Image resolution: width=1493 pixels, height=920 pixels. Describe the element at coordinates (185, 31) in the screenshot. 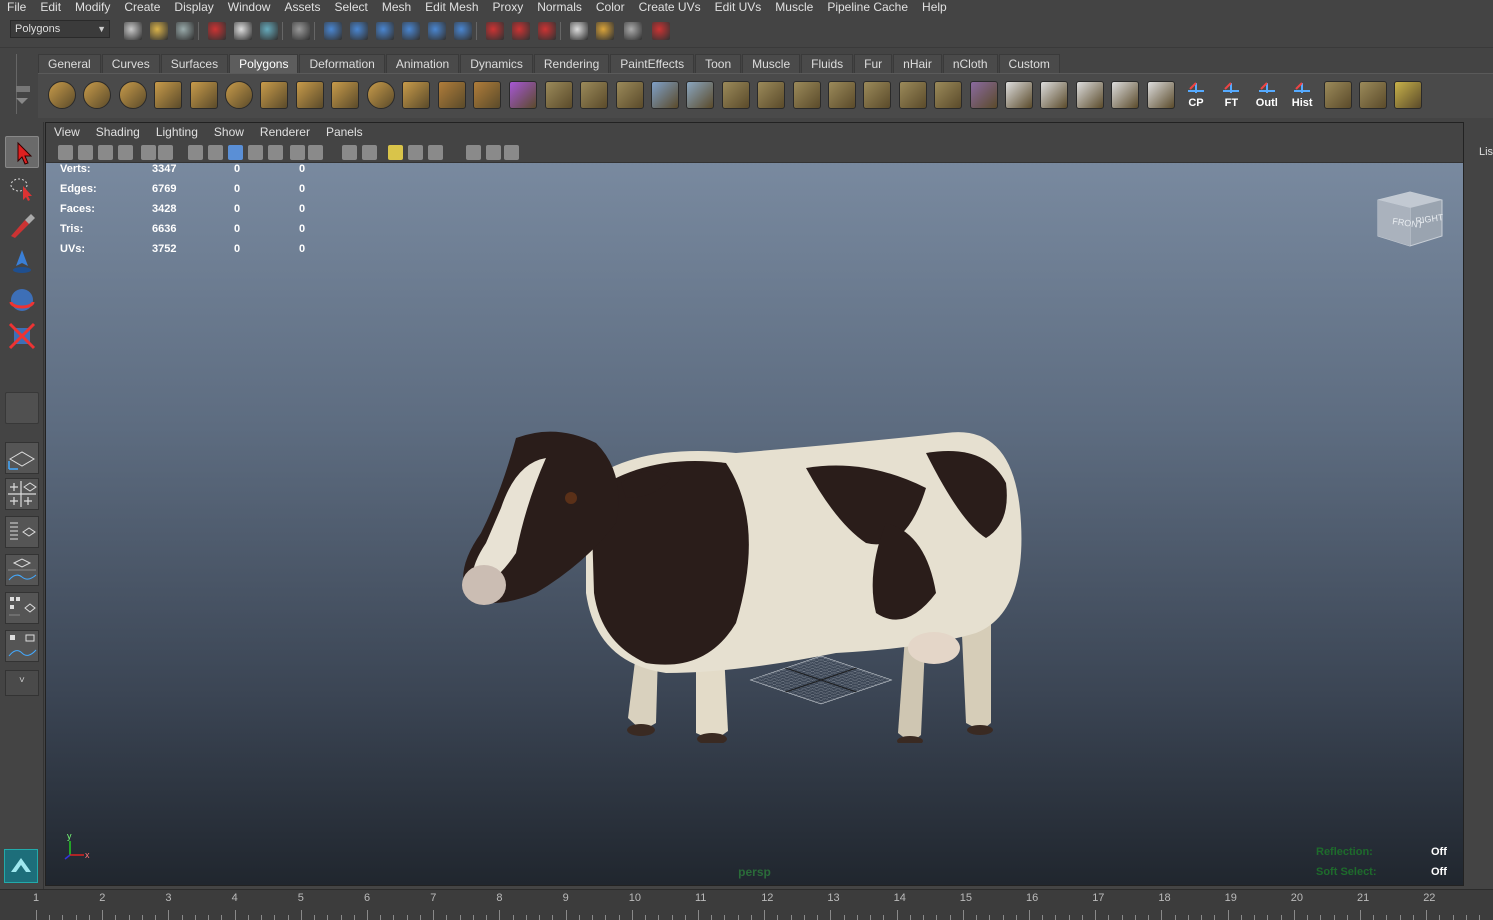

I see `save-scene-icon` at that location.